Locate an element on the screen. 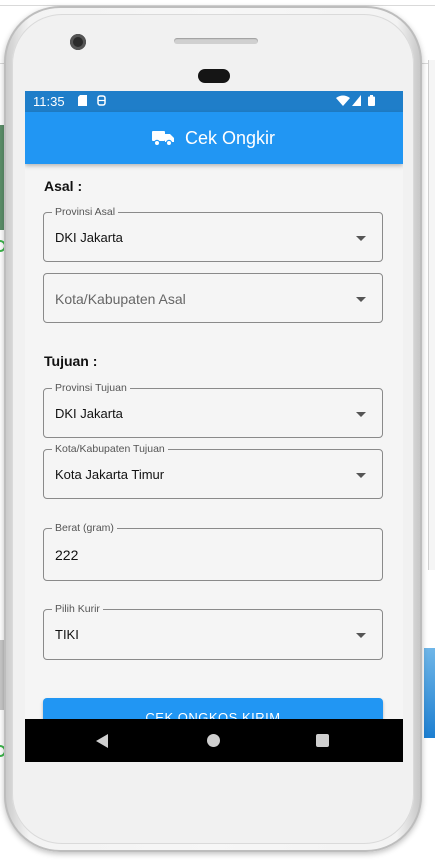 This screenshot has width=435, height=863. destination-province-dropdown: Provinsi Tujuan DKI Jakarta is located at coordinates (213, 410).